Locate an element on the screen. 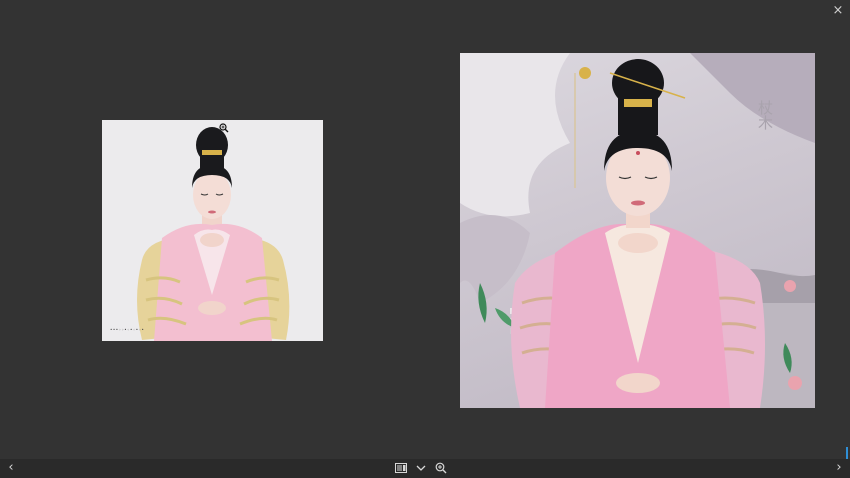 The height and width of the screenshot is (478, 850). dropdown-button is located at coordinates (421, 468).